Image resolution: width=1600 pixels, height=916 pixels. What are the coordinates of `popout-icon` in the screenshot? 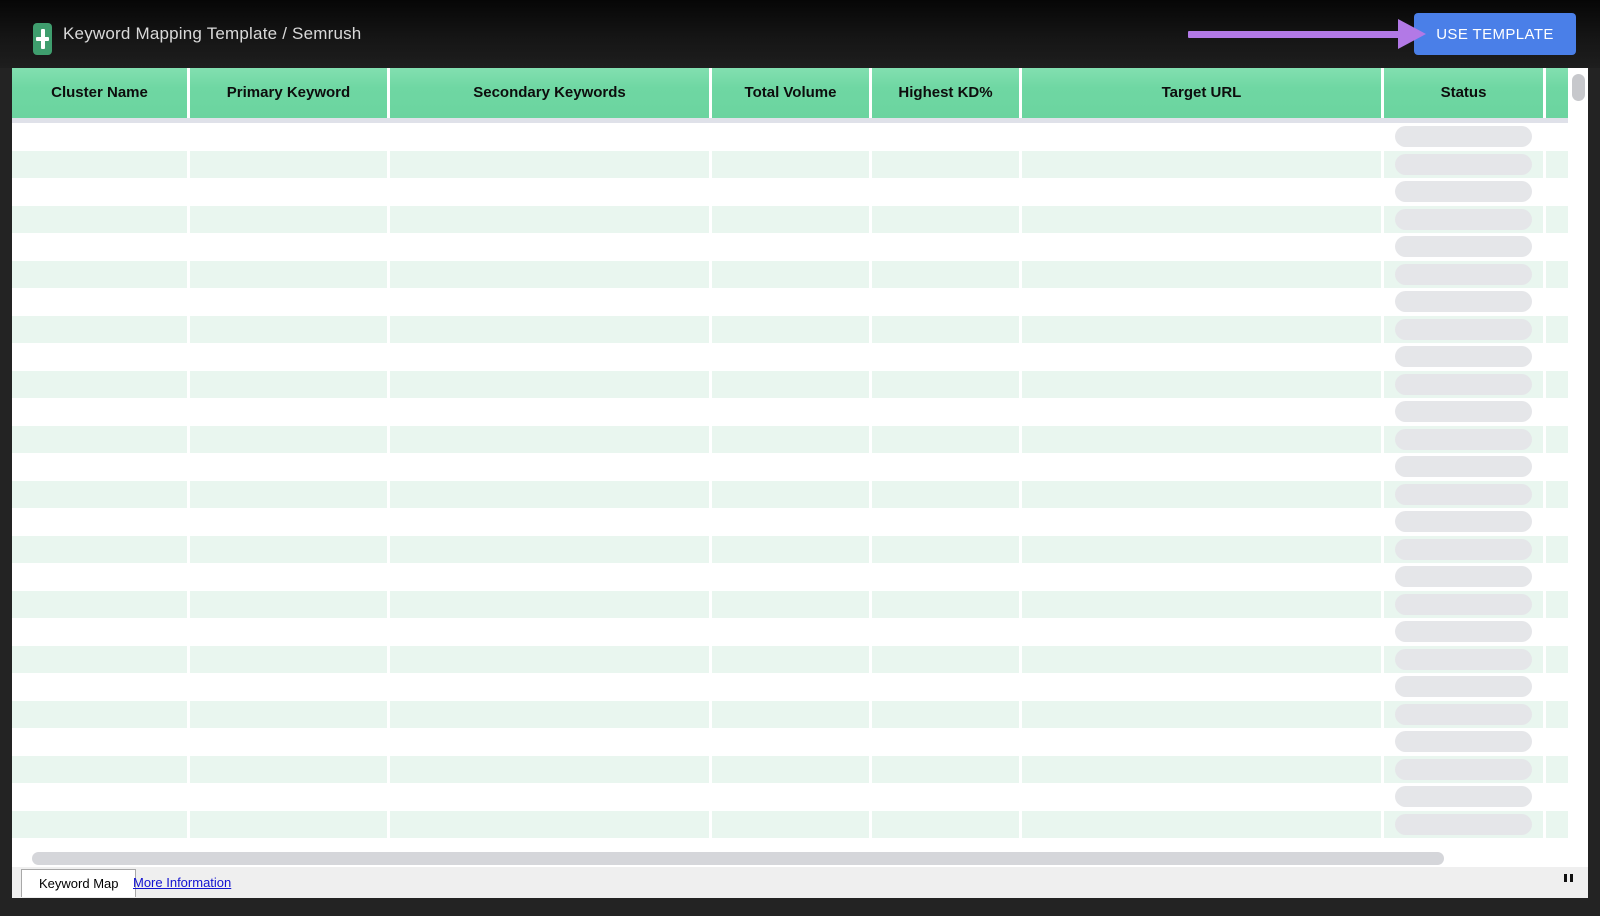 It's located at (1568, 878).